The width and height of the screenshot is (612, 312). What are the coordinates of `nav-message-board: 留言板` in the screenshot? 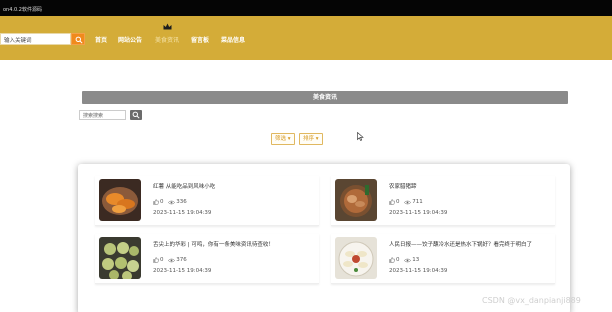 It's located at (200, 39).